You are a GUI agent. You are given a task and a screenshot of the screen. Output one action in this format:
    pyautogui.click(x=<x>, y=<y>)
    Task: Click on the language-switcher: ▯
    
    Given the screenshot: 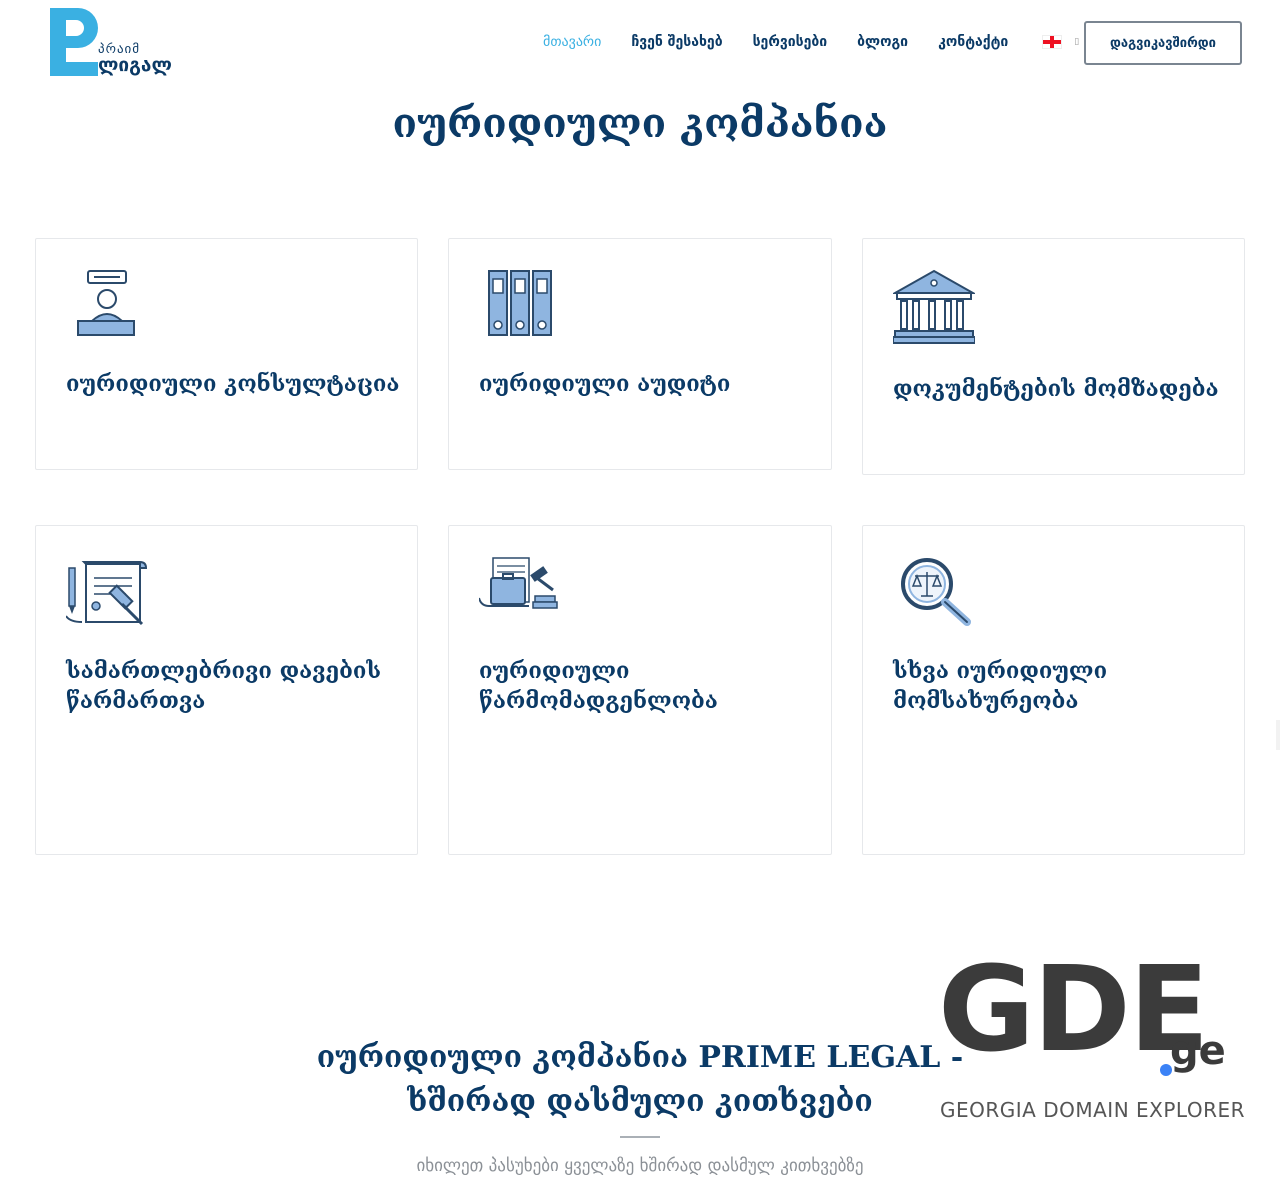 What is the action you would take?
    pyautogui.click(x=1060, y=42)
    